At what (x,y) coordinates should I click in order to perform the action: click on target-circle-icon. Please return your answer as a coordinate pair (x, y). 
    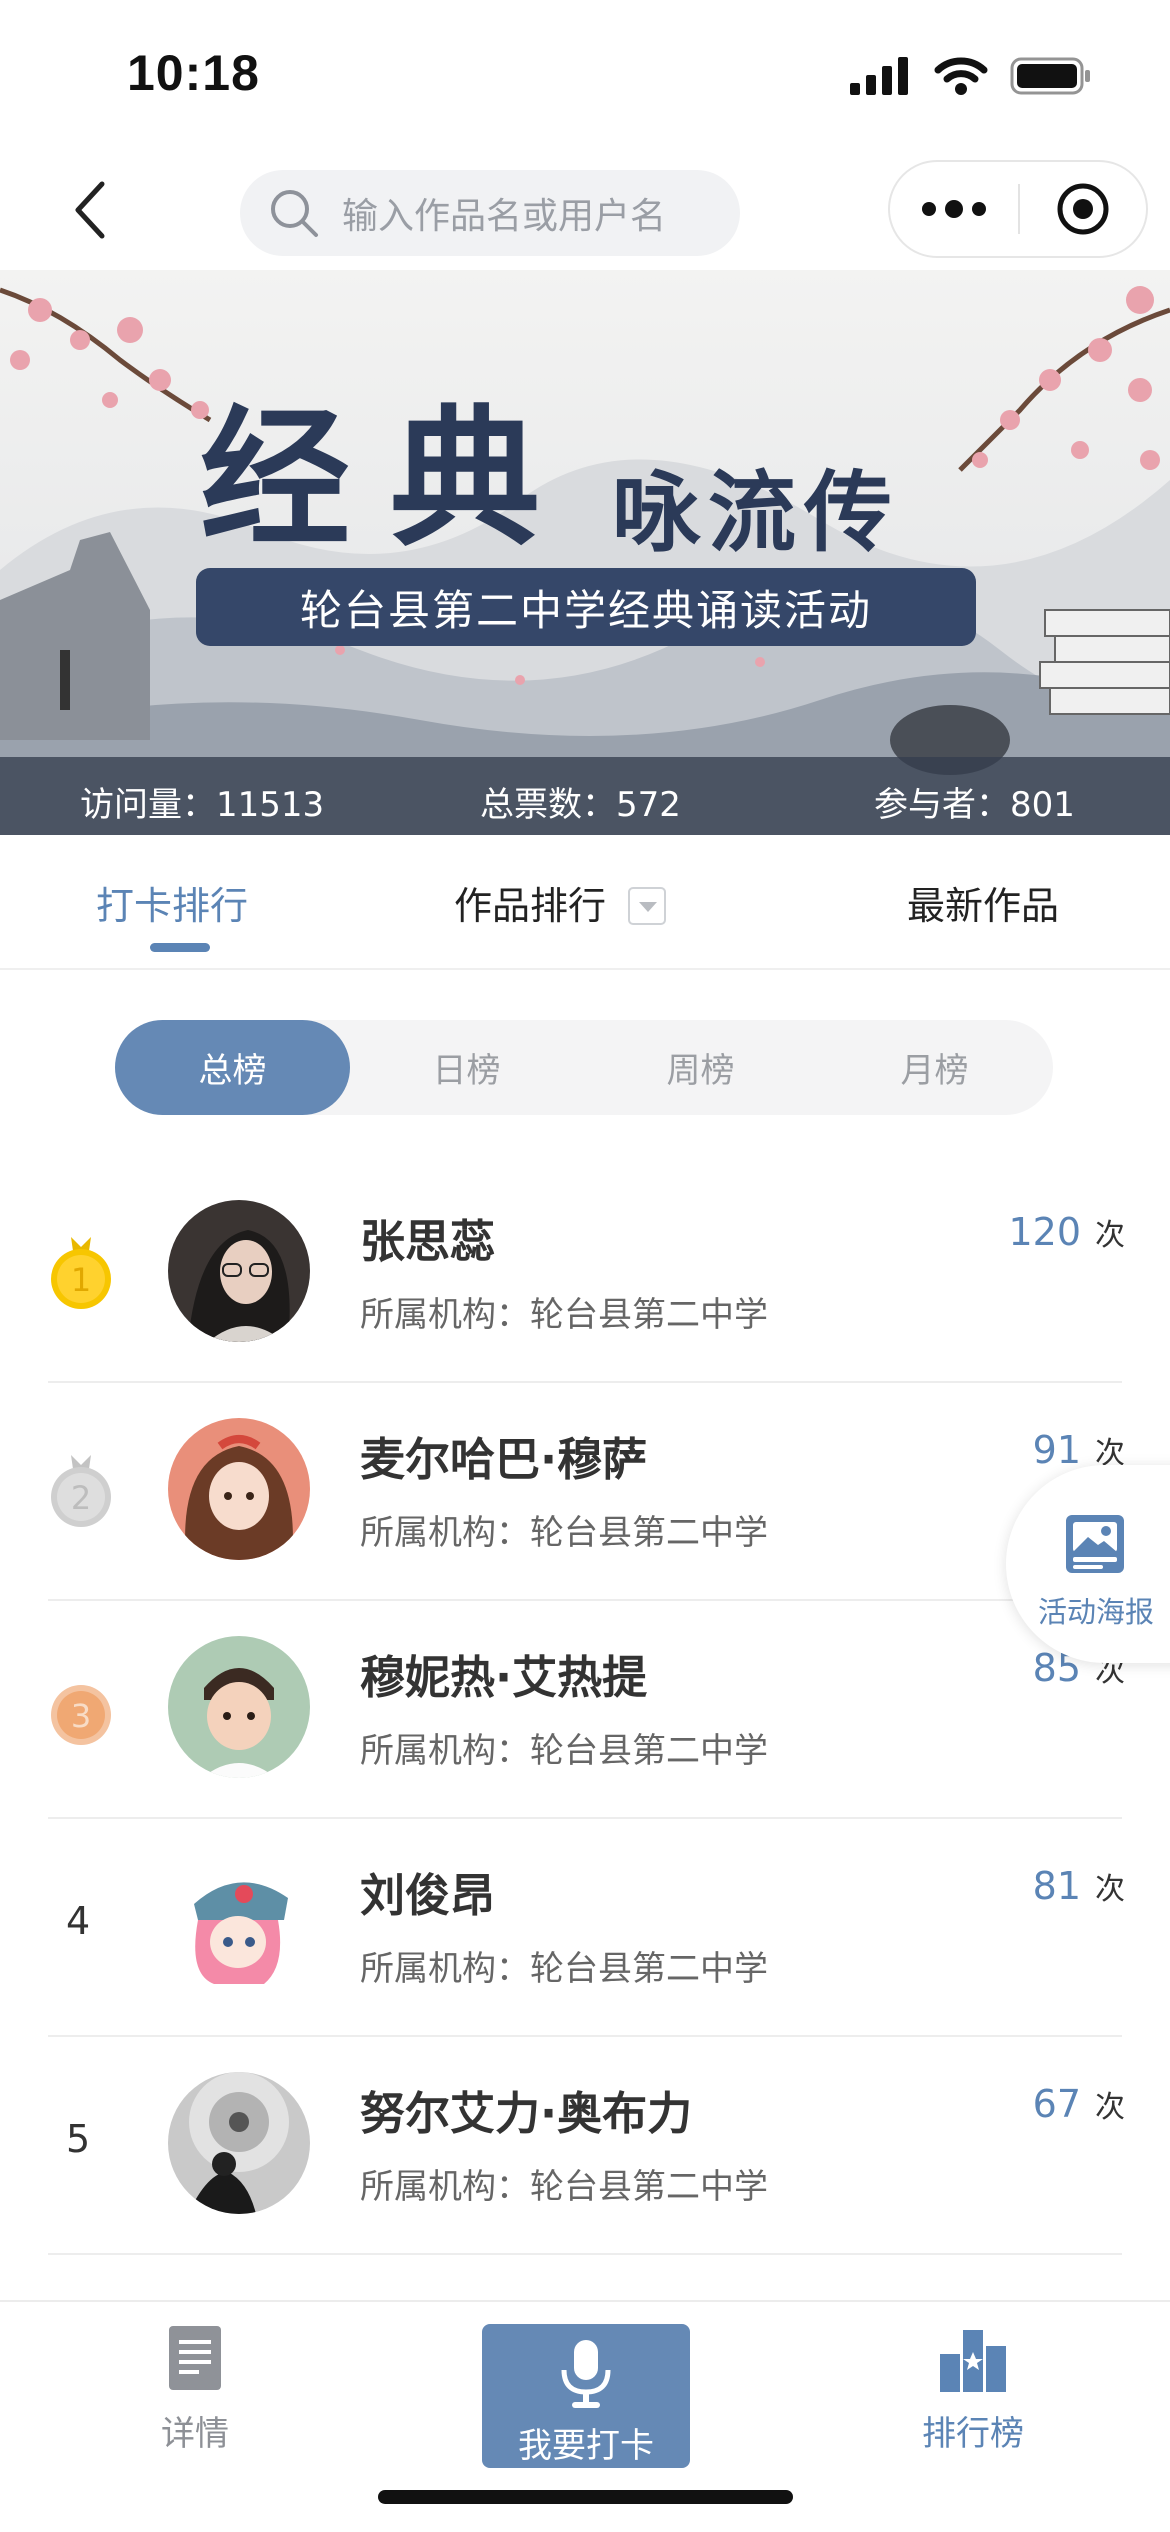
    Looking at the image, I should click on (1083, 209).